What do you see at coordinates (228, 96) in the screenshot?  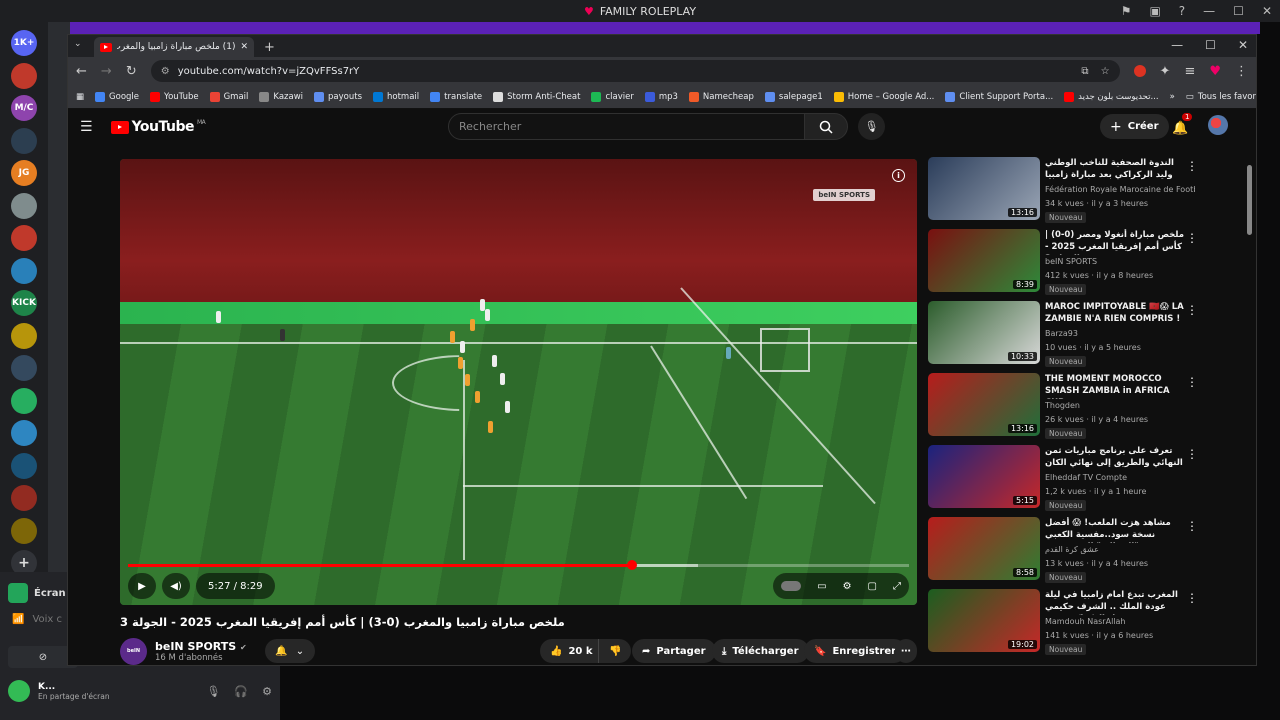 I see `bookmark-item: Gmail` at bounding box center [228, 96].